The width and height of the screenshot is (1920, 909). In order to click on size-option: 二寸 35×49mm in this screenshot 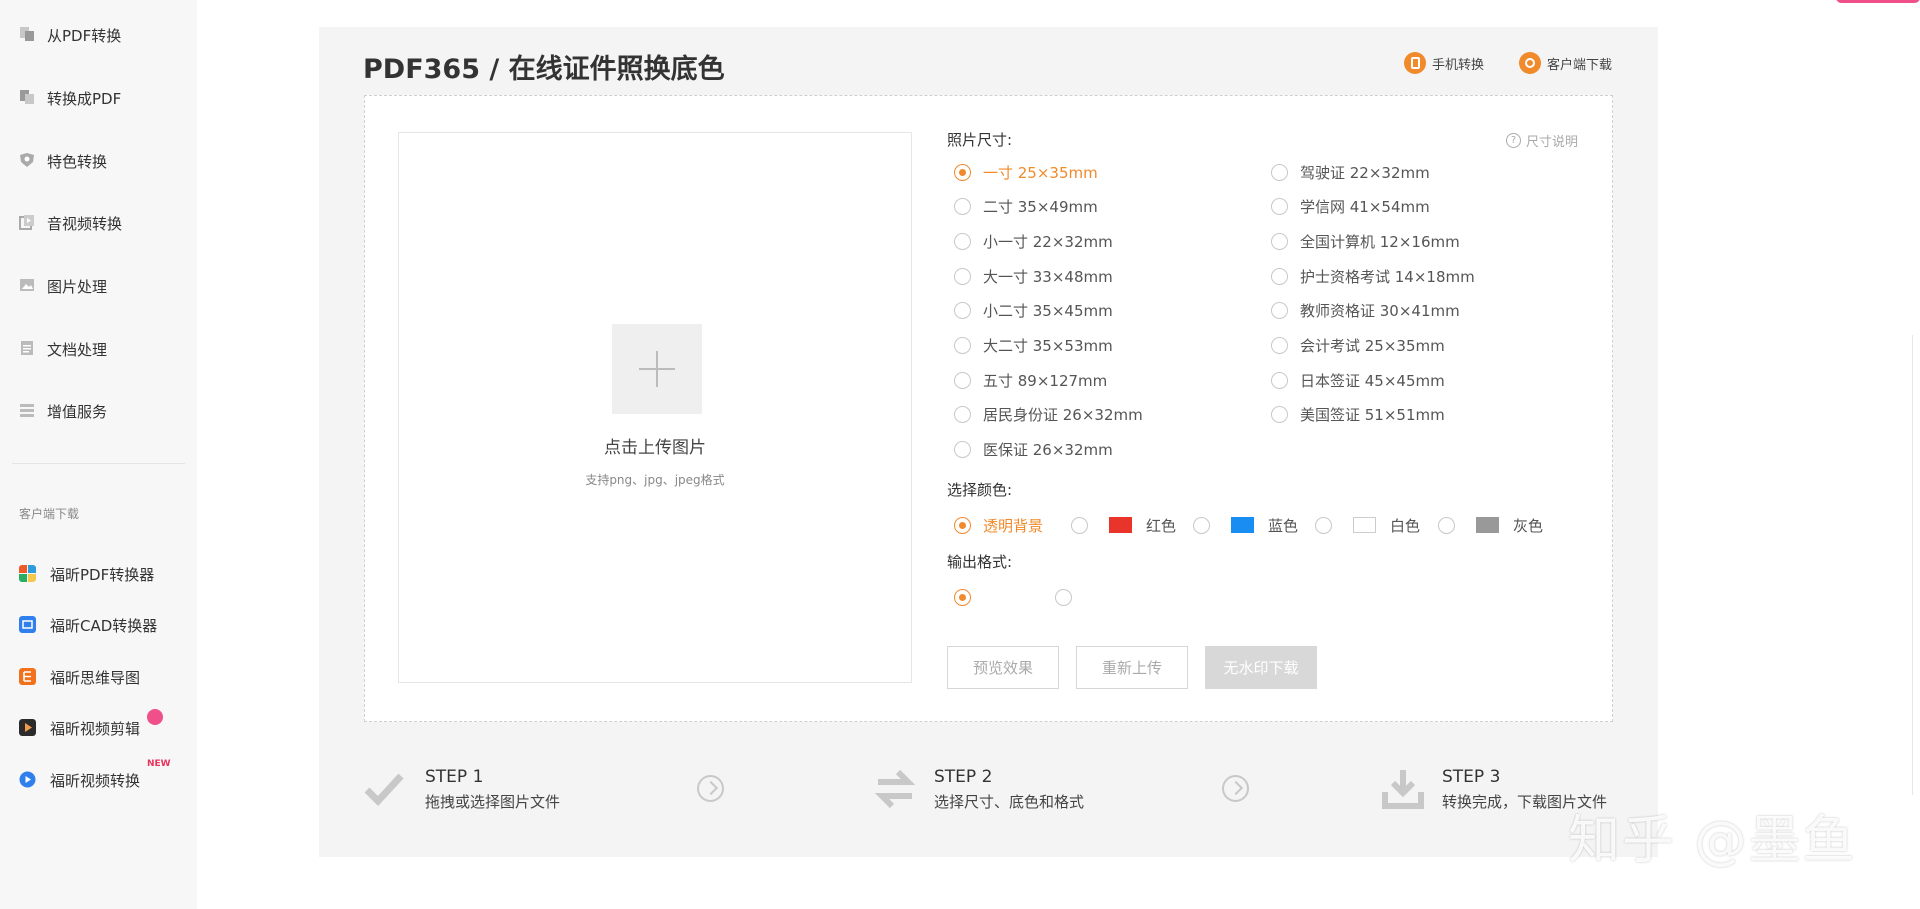, I will do `click(1026, 207)`.